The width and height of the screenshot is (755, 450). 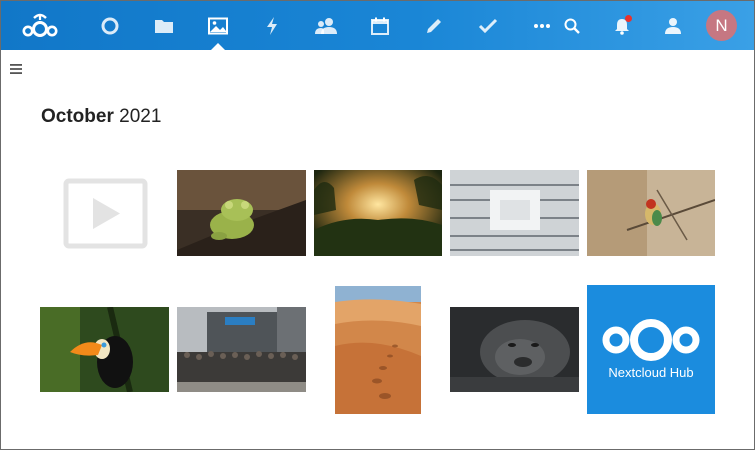 I want to click on video-play-icon, so click(x=105, y=213).